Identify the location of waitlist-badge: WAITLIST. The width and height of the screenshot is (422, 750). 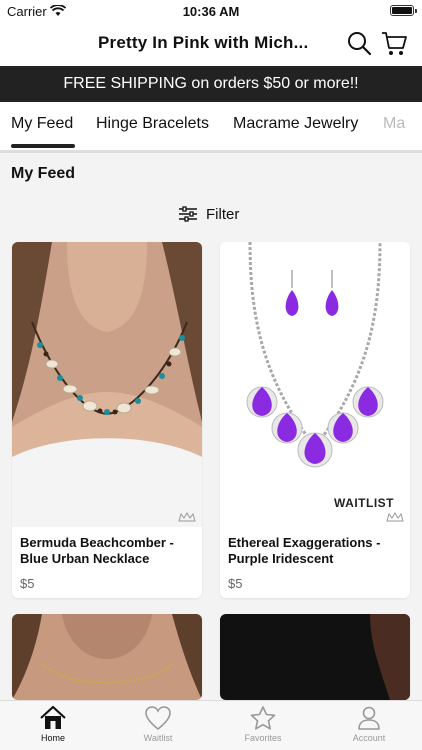
(364, 503).